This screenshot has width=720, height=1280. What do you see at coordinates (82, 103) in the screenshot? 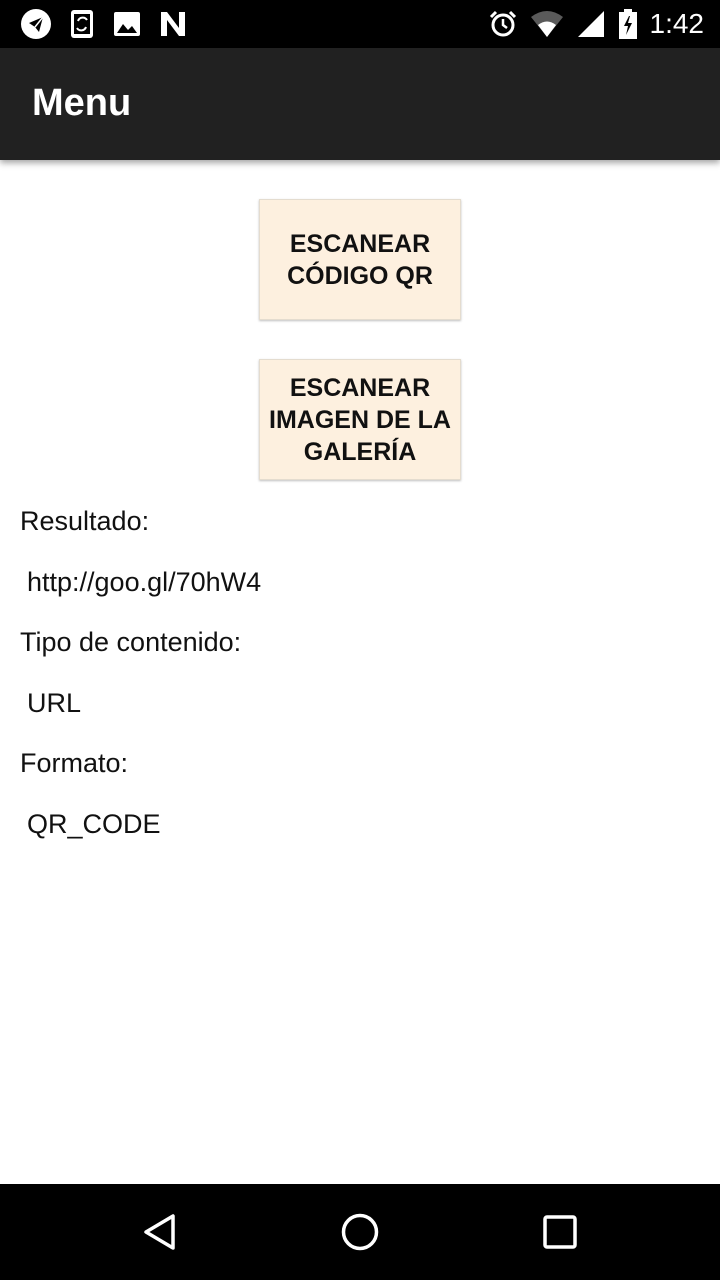
I see `app-title: Menu` at bounding box center [82, 103].